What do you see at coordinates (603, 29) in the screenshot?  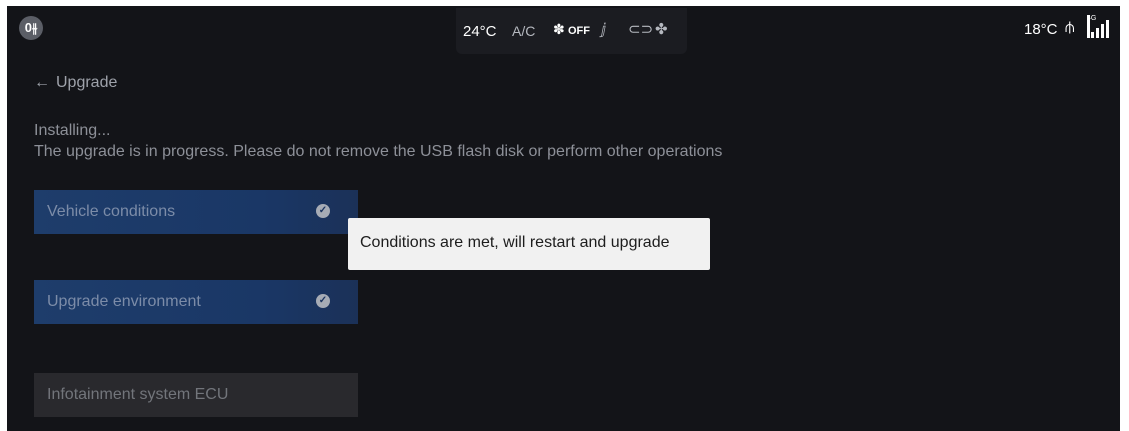 I see `seat-airflow-icon: ⅉ` at bounding box center [603, 29].